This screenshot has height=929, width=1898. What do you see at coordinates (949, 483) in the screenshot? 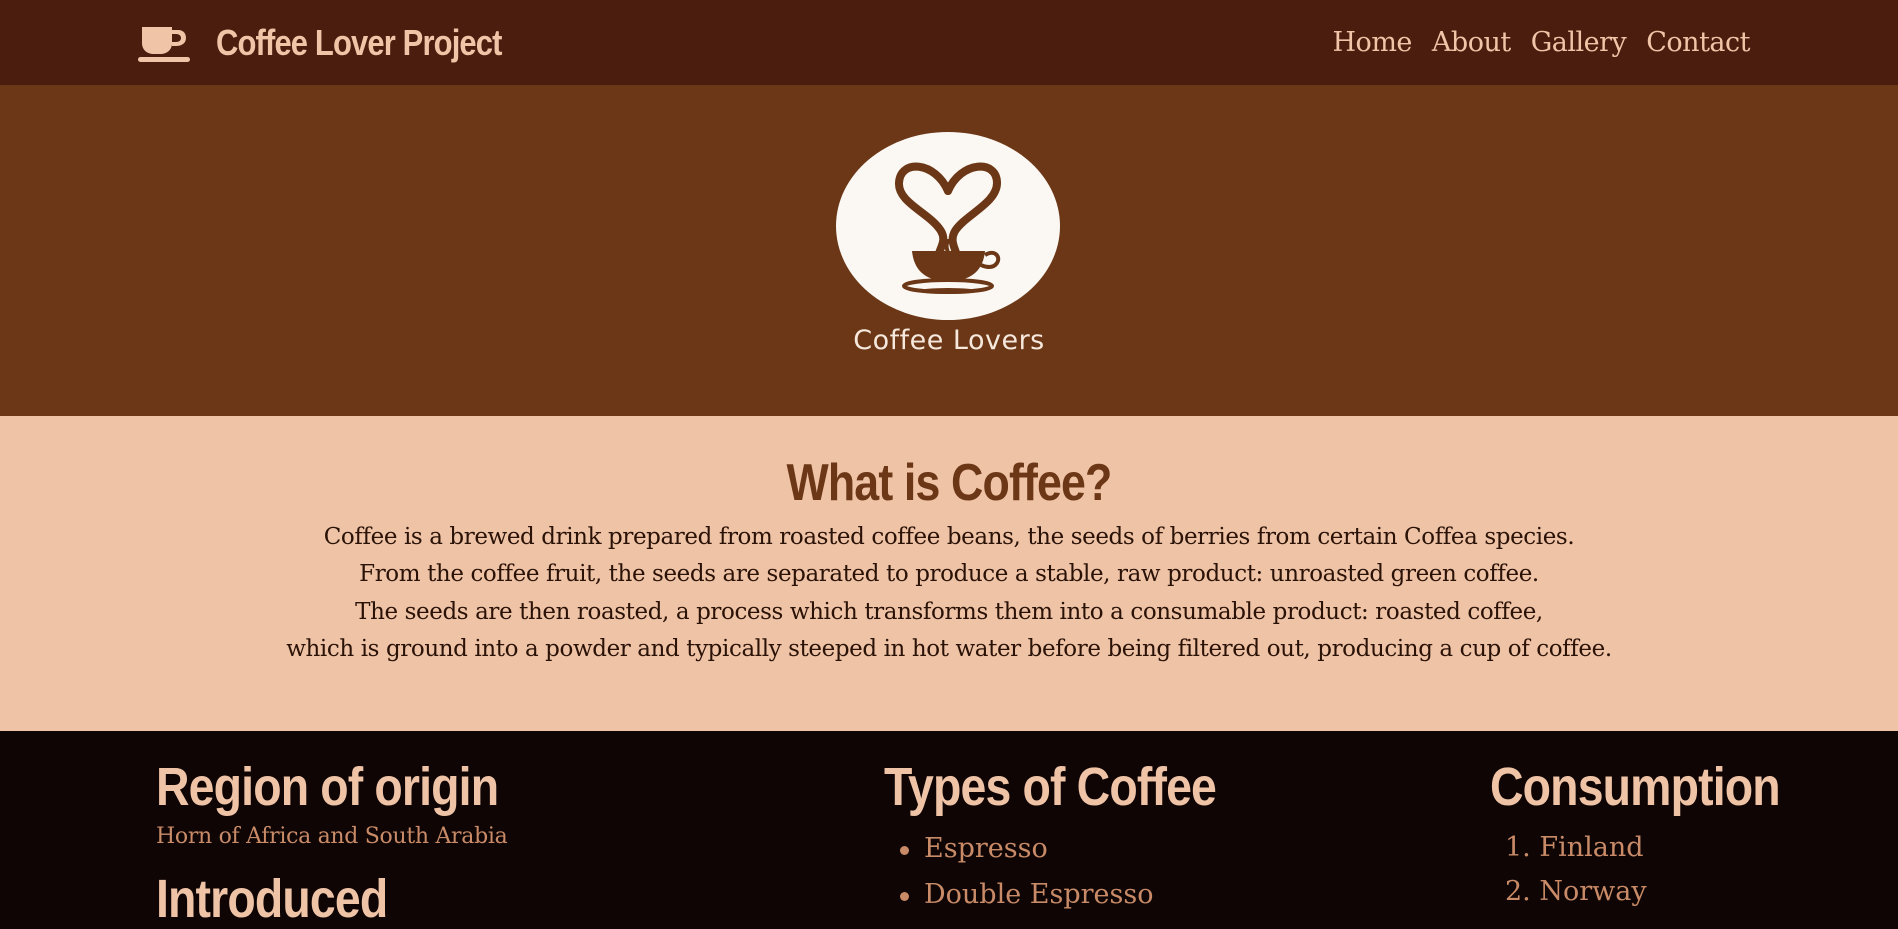
I see `about-heading: What is Coffee?` at bounding box center [949, 483].